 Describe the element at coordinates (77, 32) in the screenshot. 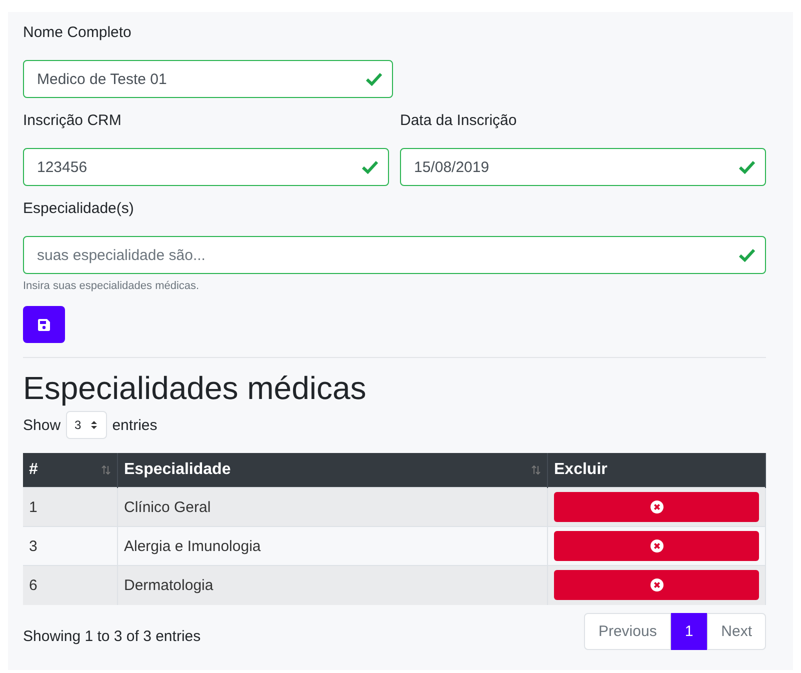

I see `field-label: Nome Completo` at that location.